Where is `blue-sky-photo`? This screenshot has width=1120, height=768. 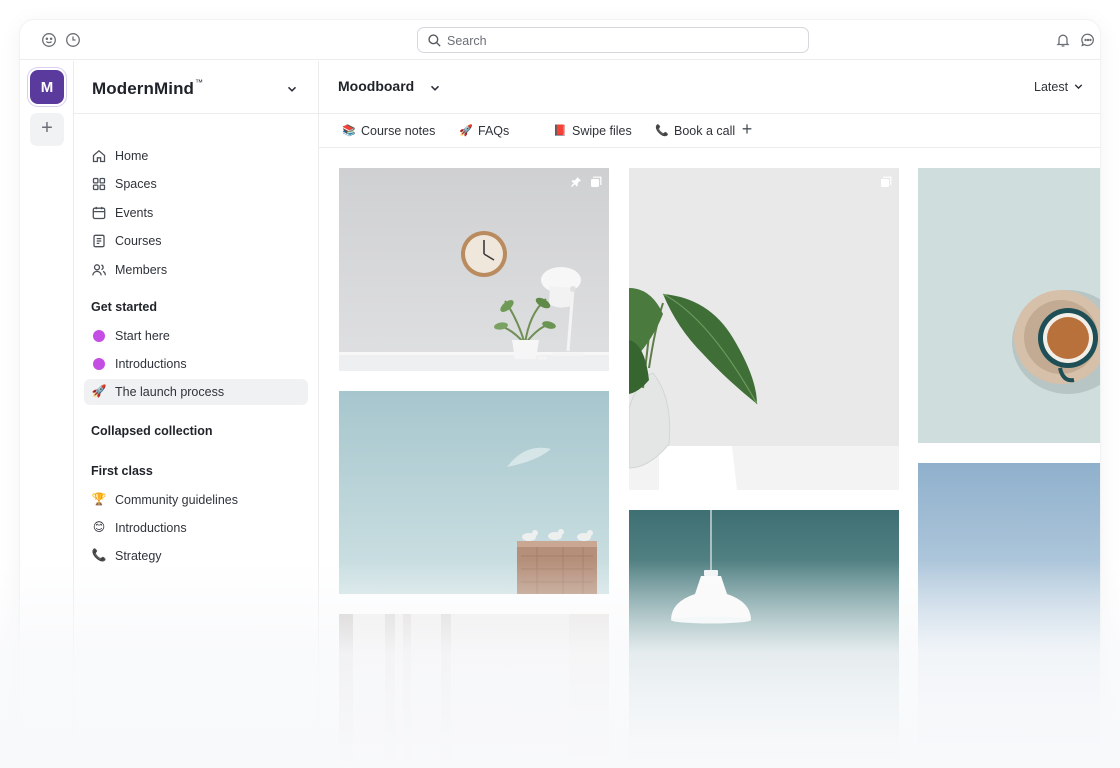 blue-sky-photo is located at coordinates (1009, 615).